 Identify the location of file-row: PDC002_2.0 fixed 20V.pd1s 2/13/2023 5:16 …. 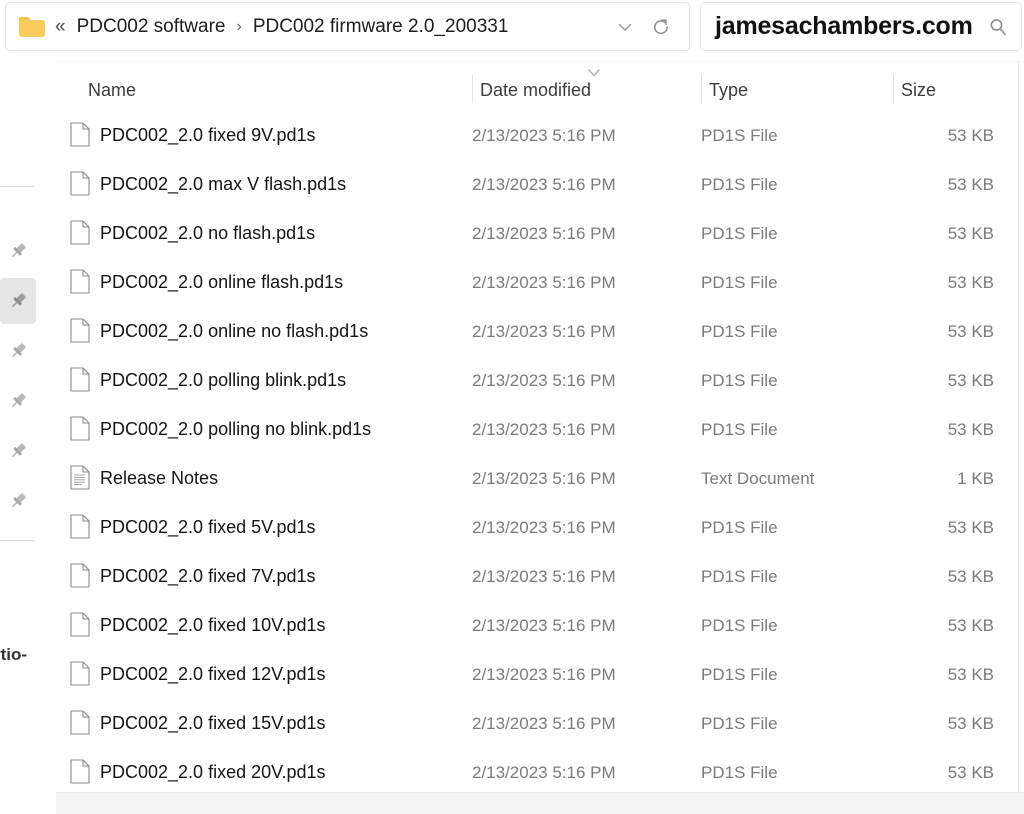
(540, 773).